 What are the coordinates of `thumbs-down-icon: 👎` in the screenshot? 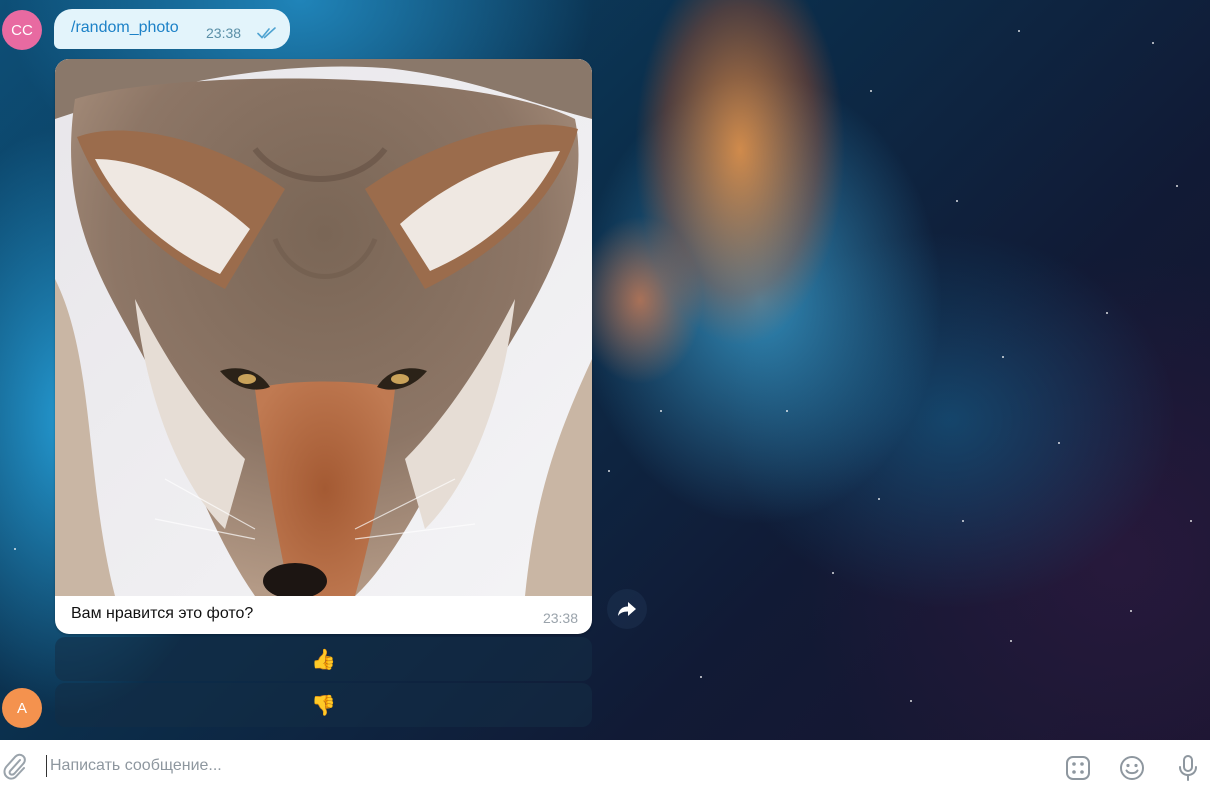 It's located at (323, 705).